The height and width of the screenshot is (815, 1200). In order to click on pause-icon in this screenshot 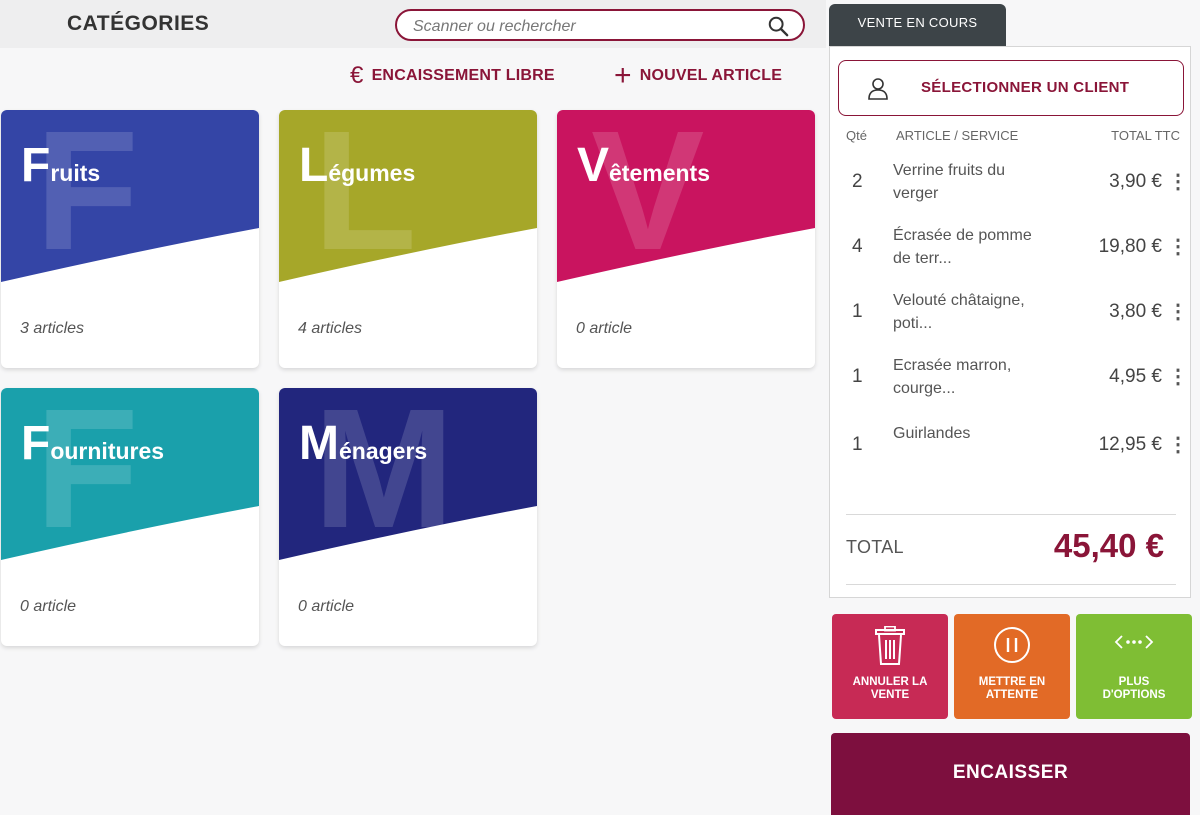, I will do `click(1012, 645)`.